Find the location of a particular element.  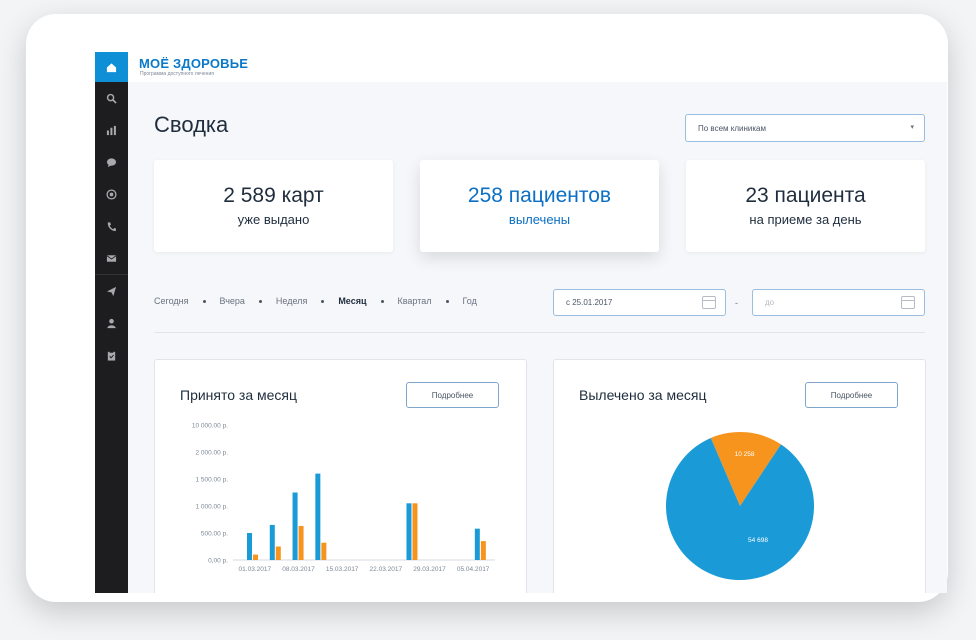

phone-icon is located at coordinates (112, 226).